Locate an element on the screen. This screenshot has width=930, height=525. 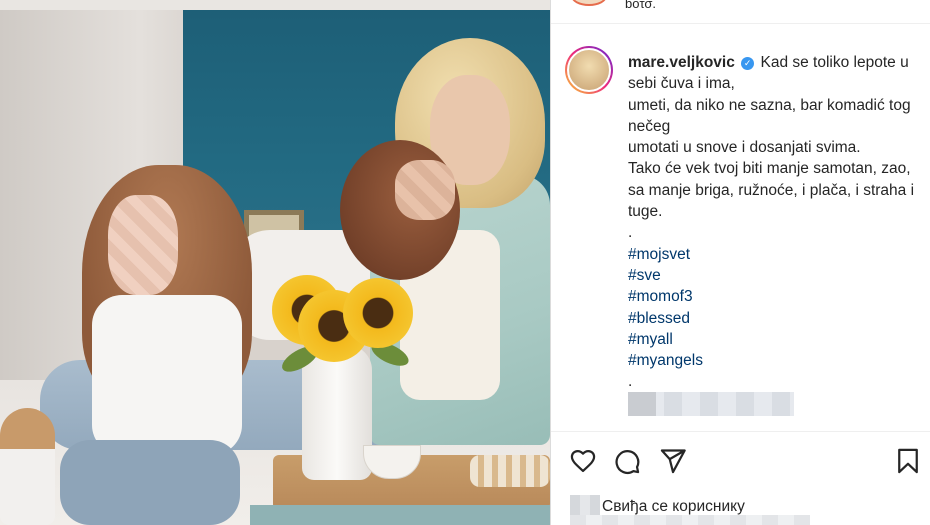
verified-badge-icon: ✓ is located at coordinates (748, 63).